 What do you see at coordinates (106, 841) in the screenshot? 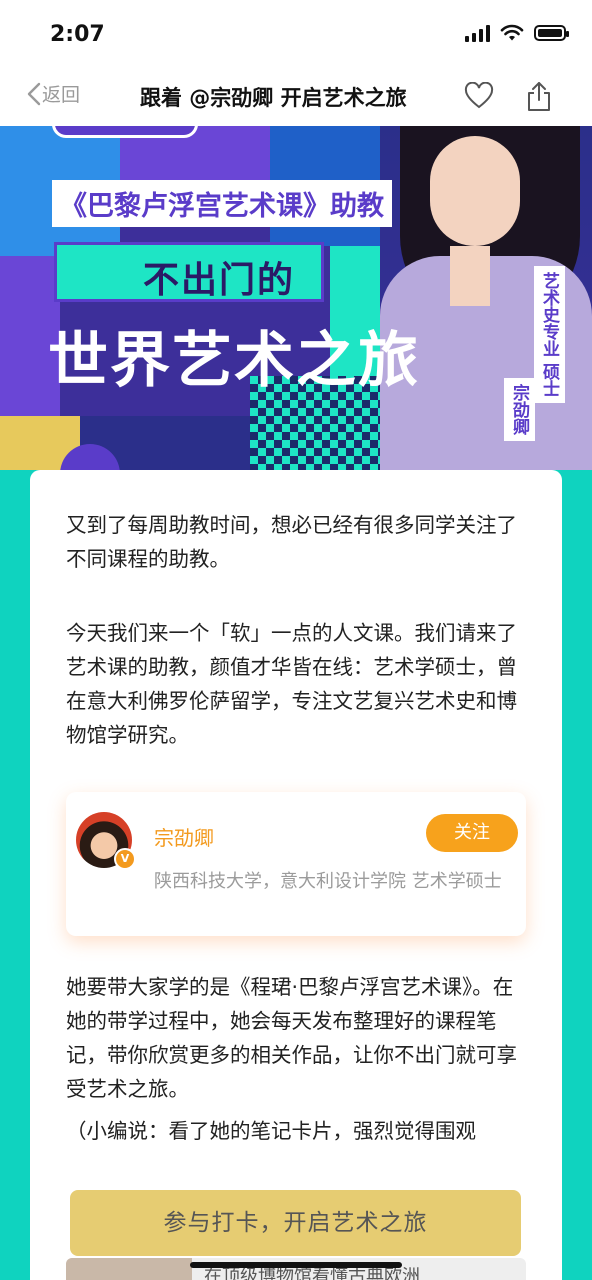
I see `avatar: V` at bounding box center [106, 841].